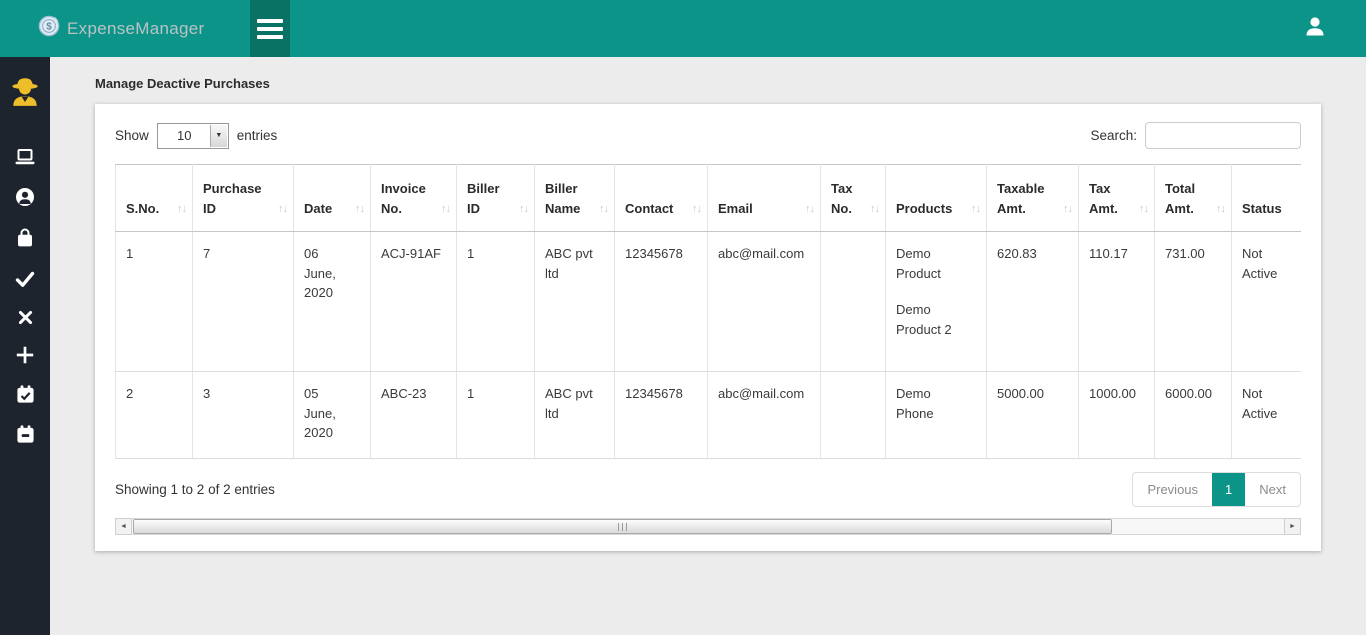 The image size is (1366, 635). What do you see at coordinates (1272, 489) in the screenshot?
I see `pagination-next-button: Next` at bounding box center [1272, 489].